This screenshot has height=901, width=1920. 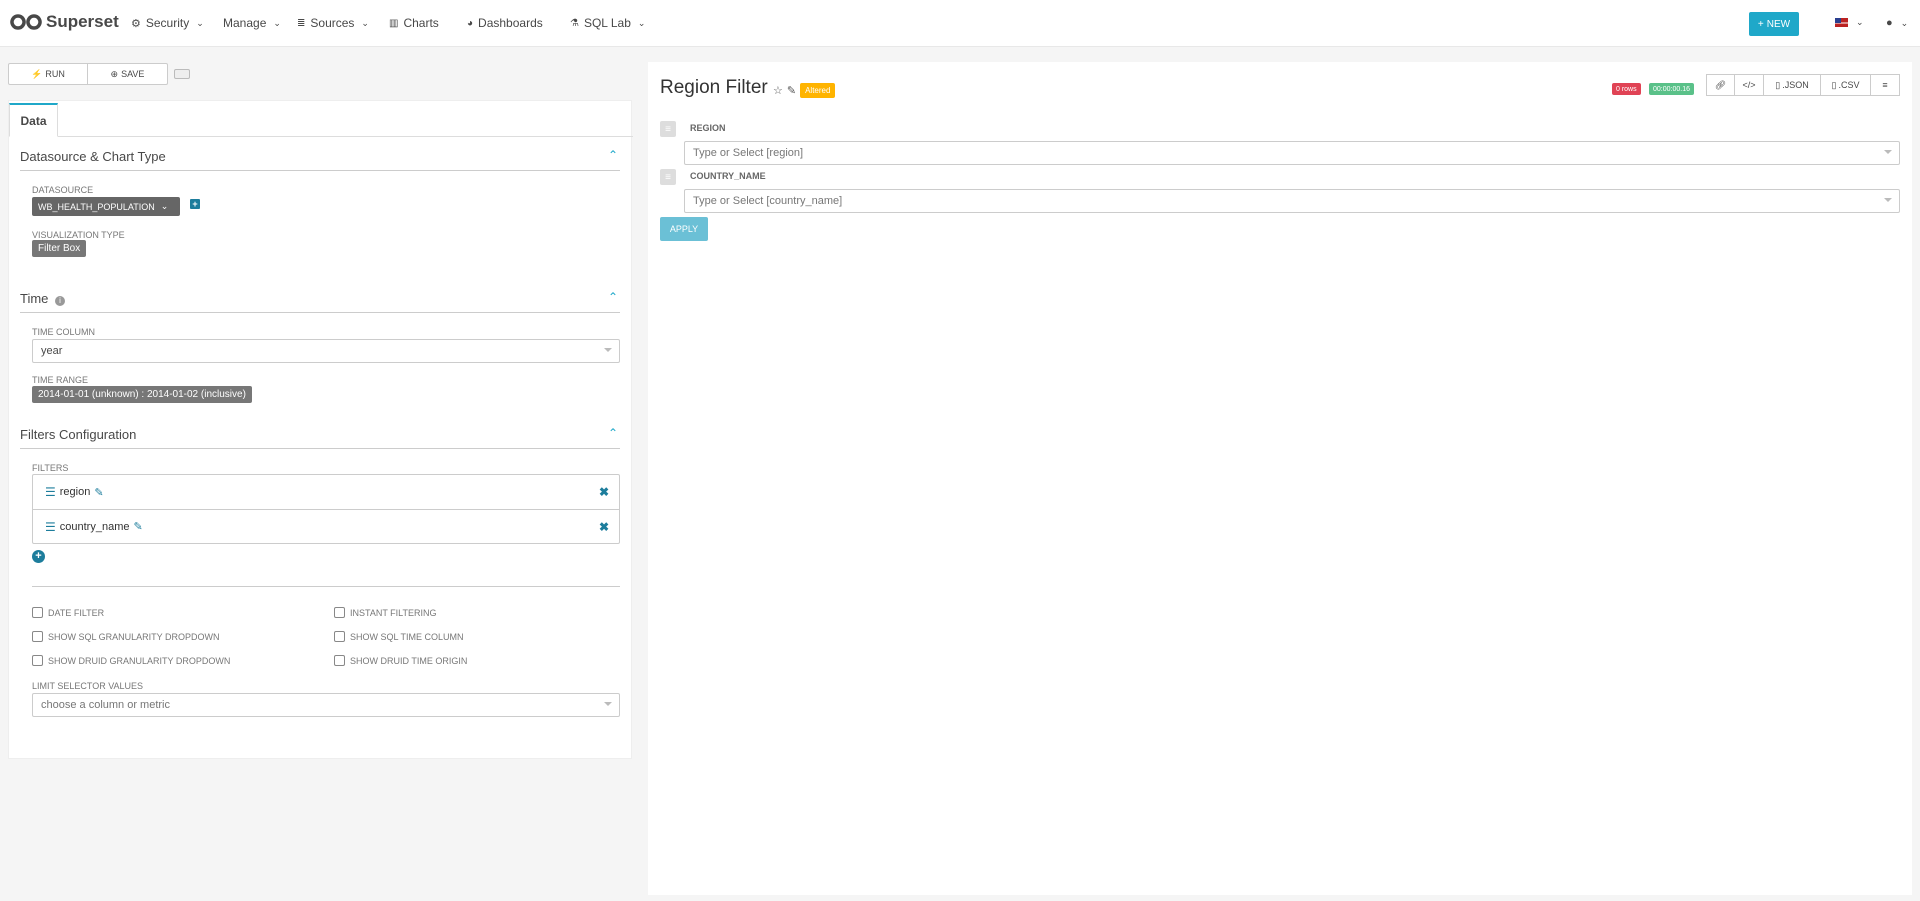 What do you see at coordinates (301, 23) in the screenshot?
I see `database-icon: ≣` at bounding box center [301, 23].